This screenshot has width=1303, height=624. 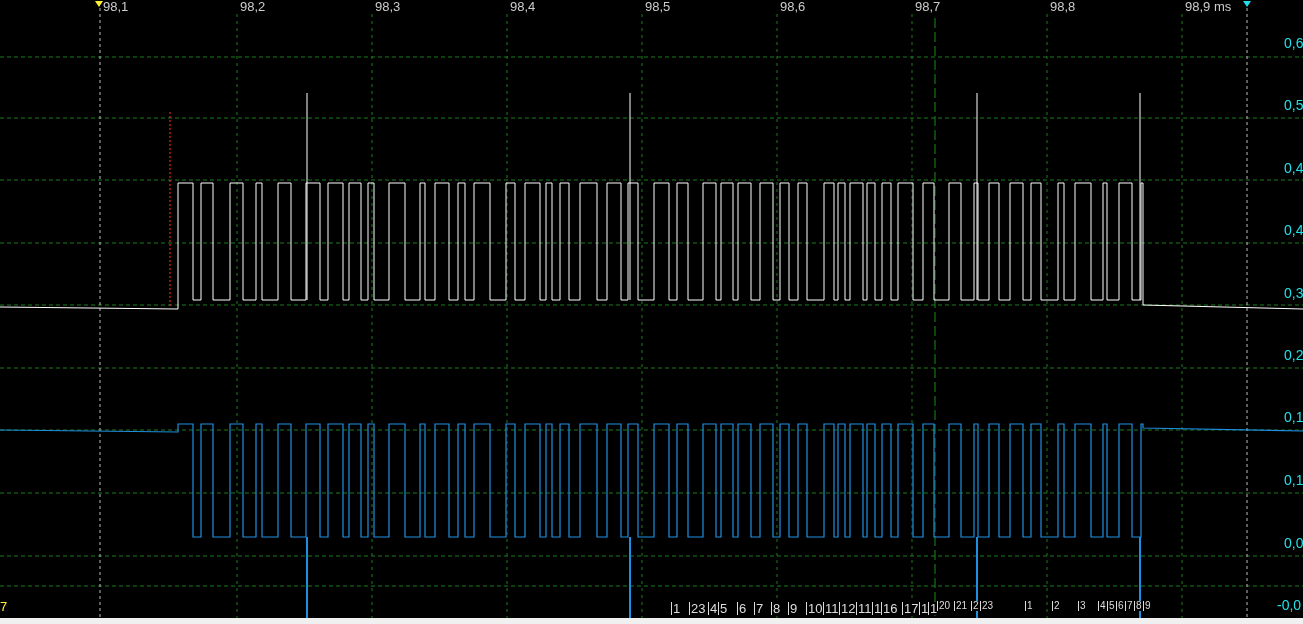 I want to click on time-tick-label: 98,9 ms, so click(x=1208, y=6).